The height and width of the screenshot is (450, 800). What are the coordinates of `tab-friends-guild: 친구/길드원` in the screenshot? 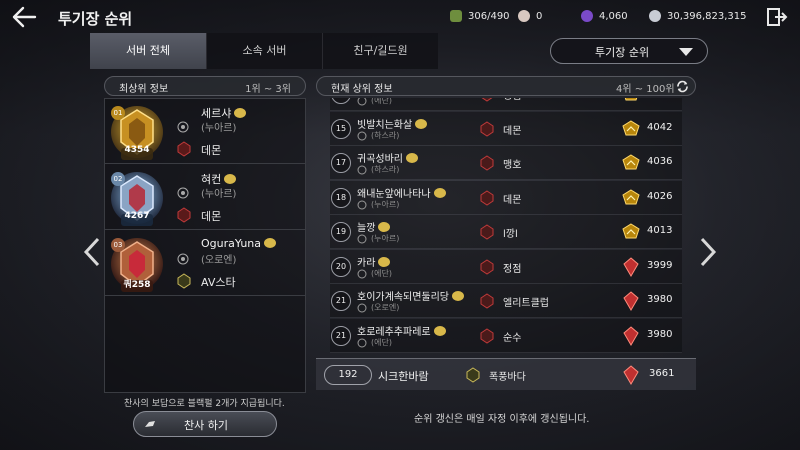 It's located at (380, 51).